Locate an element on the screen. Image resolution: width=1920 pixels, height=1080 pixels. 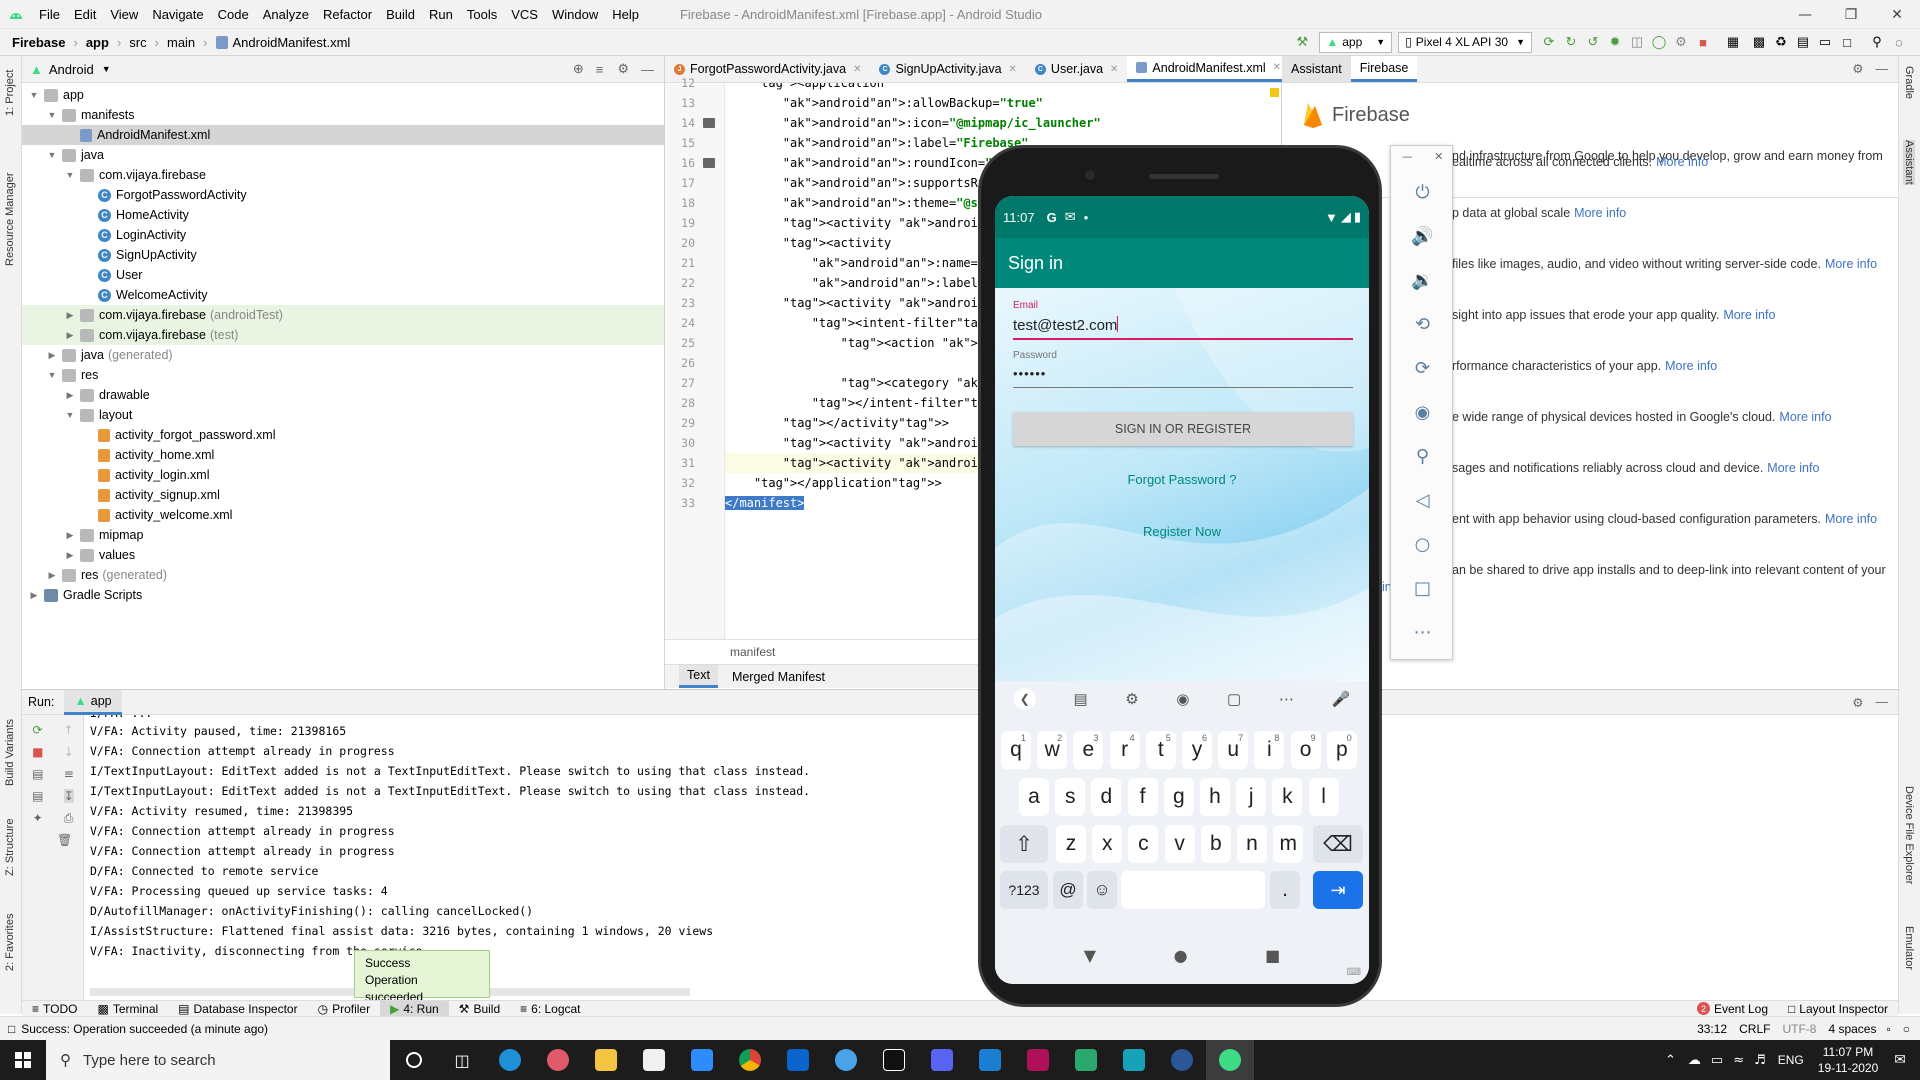
symbols-key: ?123 is located at coordinates (1024, 890).